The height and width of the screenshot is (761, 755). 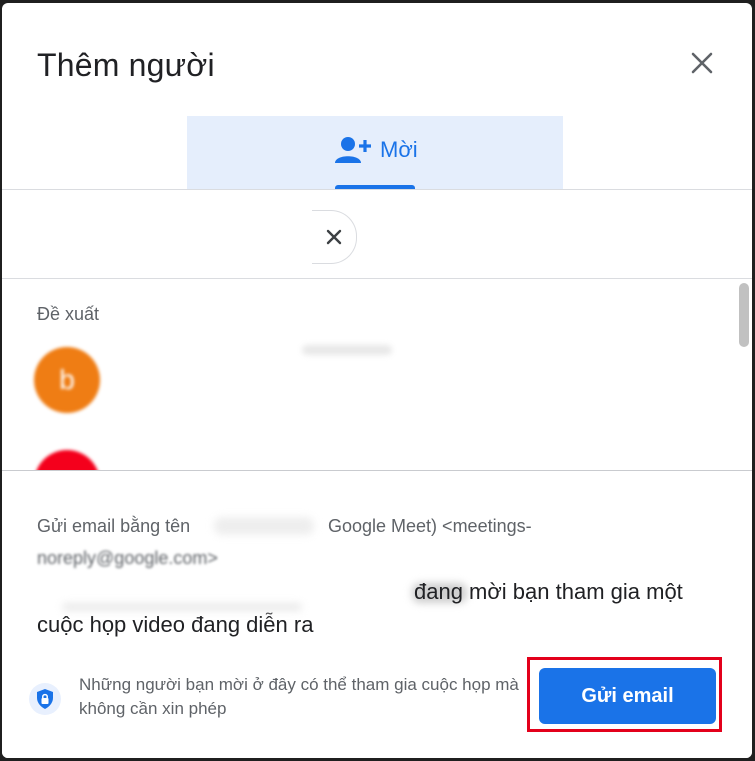 I want to click on invite-message-line1: đang mời bạn tham gia một, so click(x=548, y=591).